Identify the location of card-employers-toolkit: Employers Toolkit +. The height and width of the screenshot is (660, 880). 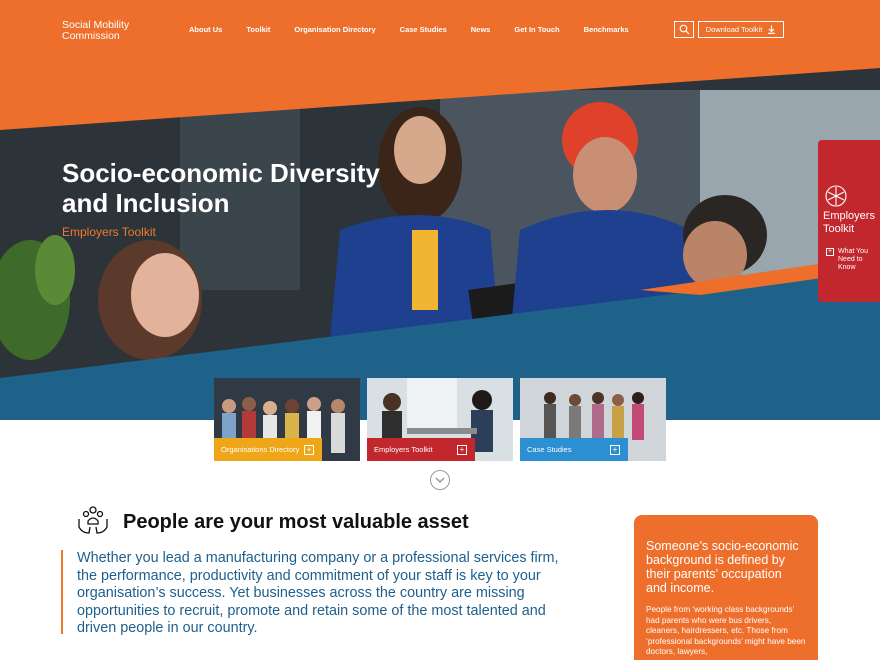
(440, 419).